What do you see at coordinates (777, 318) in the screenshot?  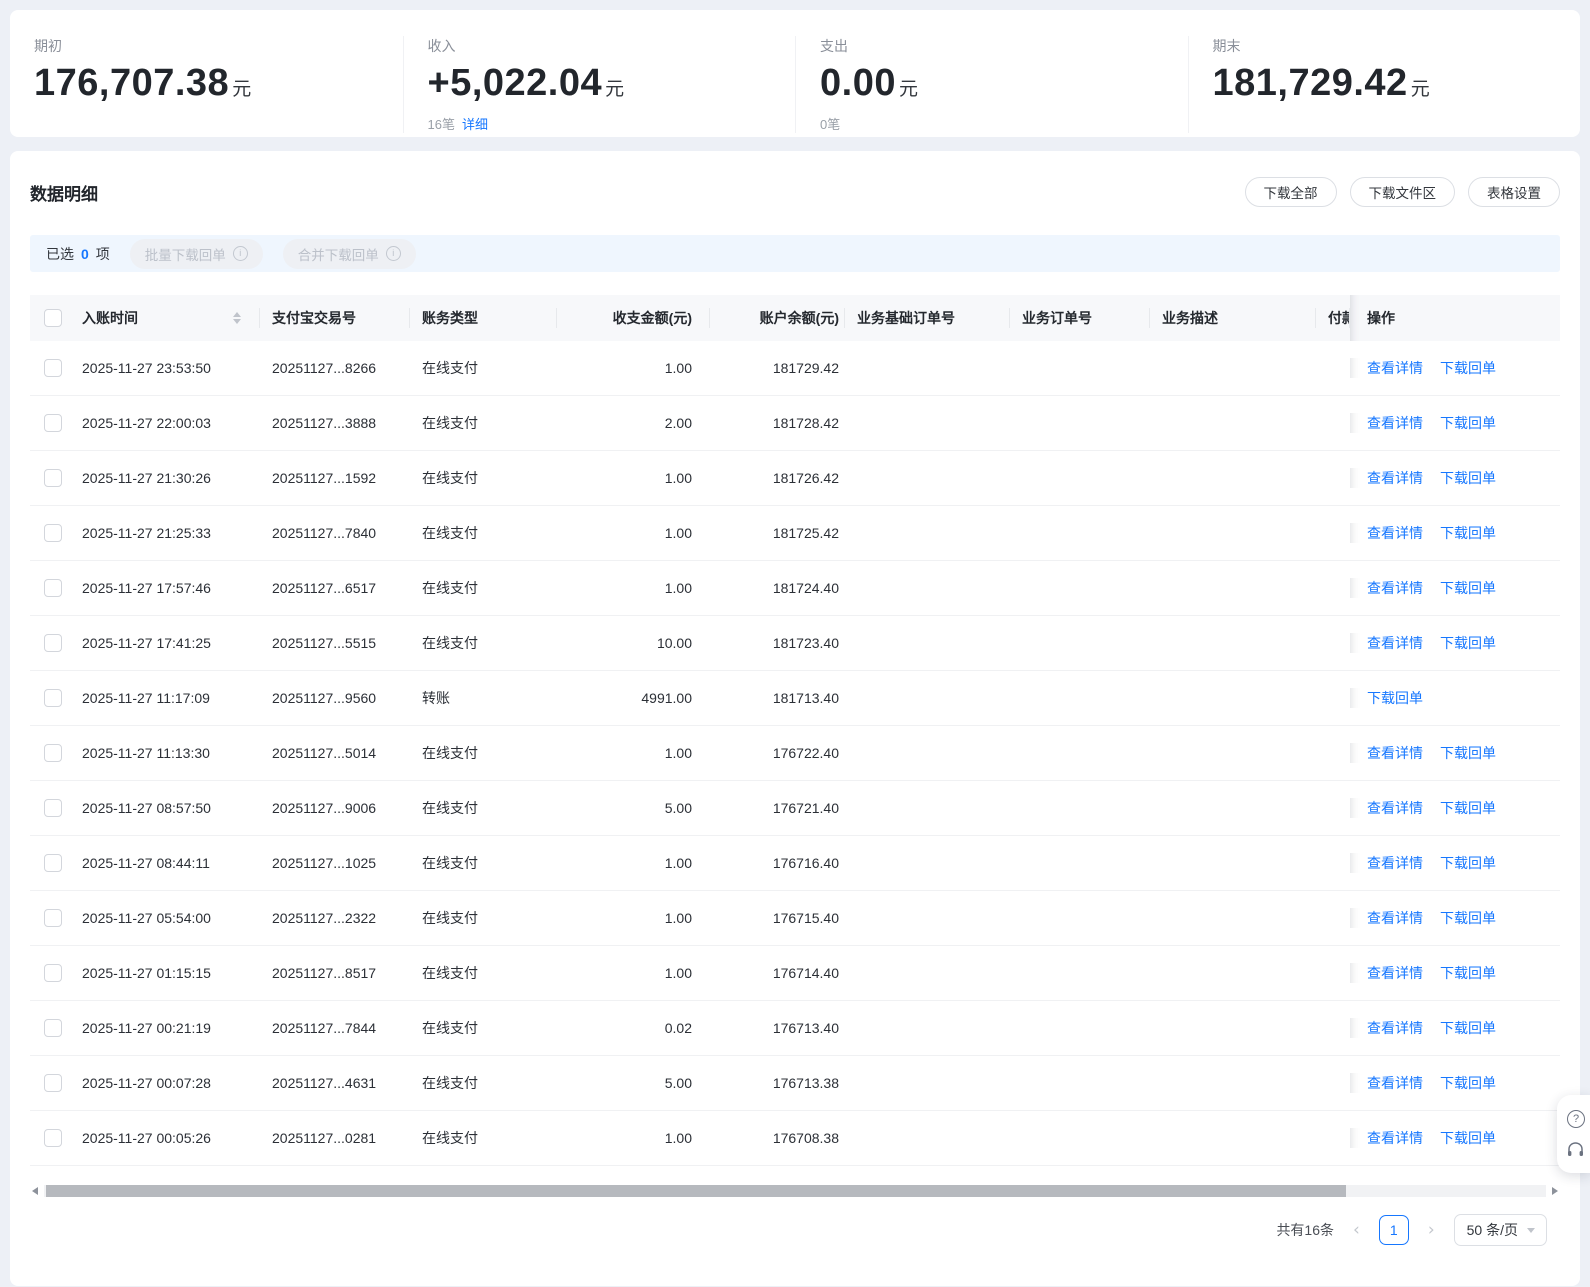 I see `column-header-balance: 账户余额(元)` at bounding box center [777, 318].